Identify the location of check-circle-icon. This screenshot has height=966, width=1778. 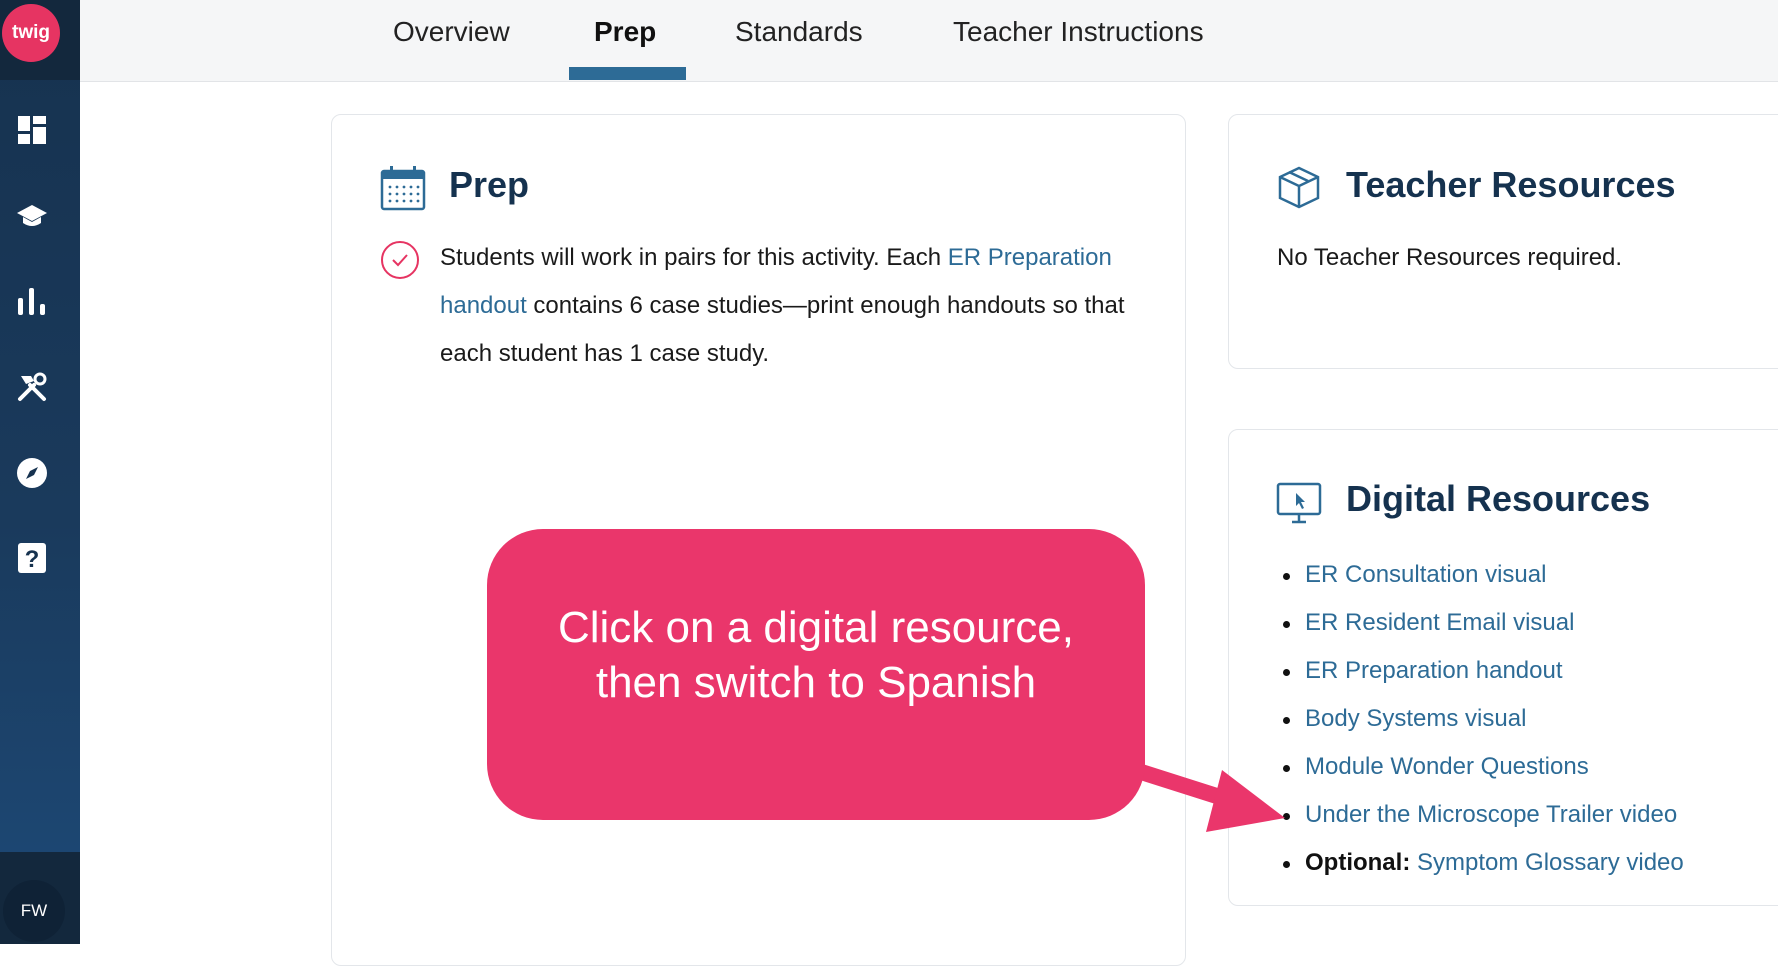
(400, 262).